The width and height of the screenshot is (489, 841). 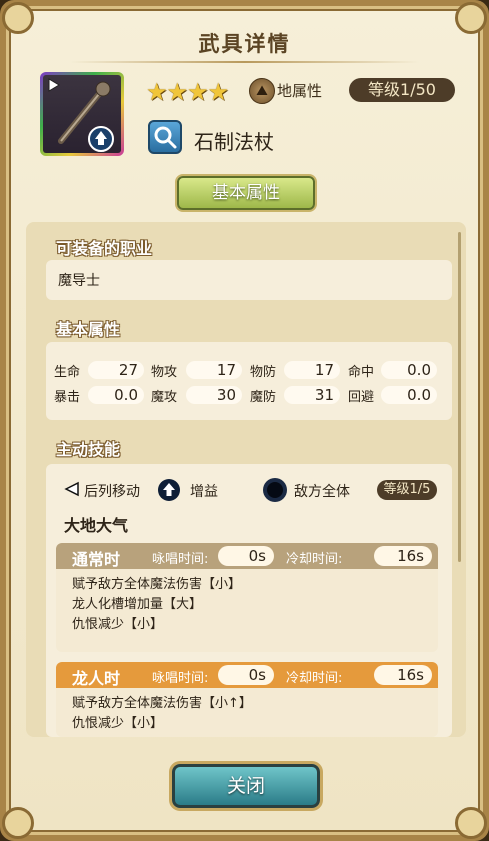 What do you see at coordinates (88, 449) in the screenshot?
I see `section-title-skill: 主动技能` at bounding box center [88, 449].